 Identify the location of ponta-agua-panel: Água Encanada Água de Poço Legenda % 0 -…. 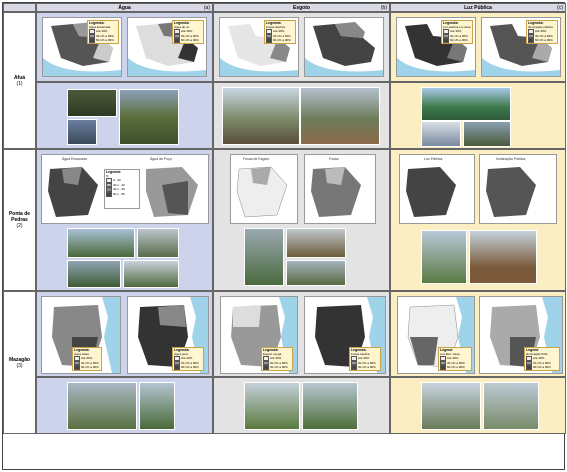
(124, 220).